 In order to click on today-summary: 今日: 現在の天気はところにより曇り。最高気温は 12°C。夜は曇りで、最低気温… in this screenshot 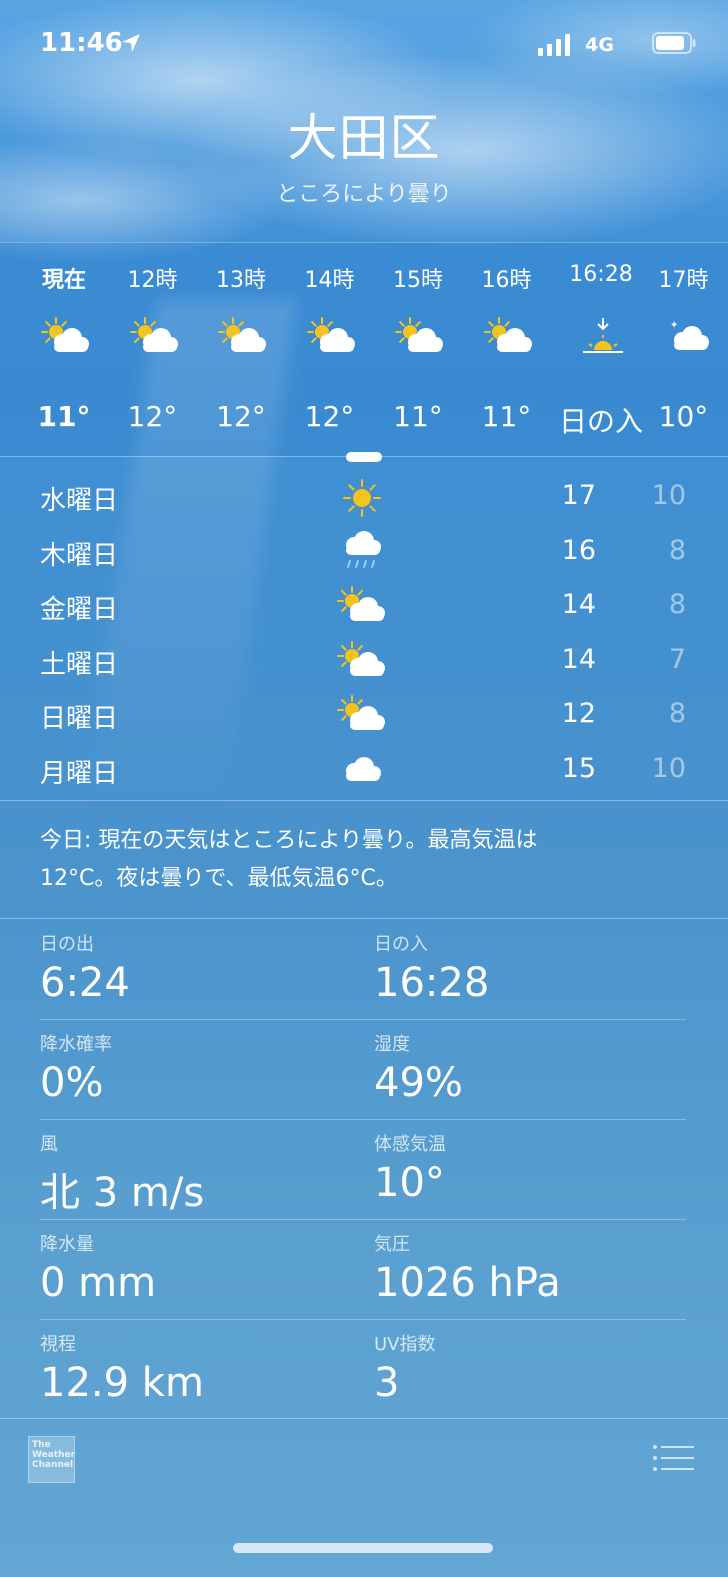, I will do `click(350, 860)`.